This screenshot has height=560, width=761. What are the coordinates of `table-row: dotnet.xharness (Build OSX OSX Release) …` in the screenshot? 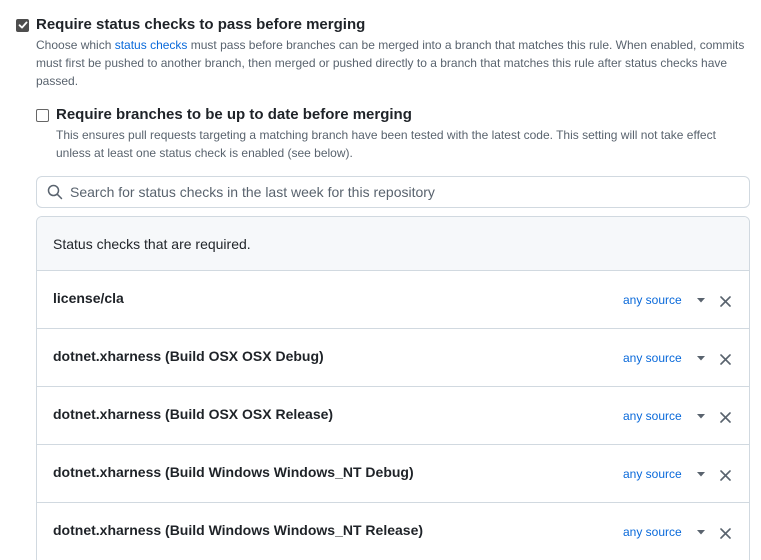 It's located at (393, 416).